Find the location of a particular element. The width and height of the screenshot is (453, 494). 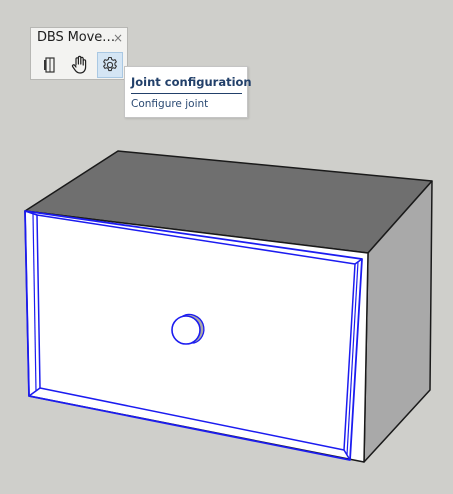

tooltip-divider is located at coordinates (186, 93).